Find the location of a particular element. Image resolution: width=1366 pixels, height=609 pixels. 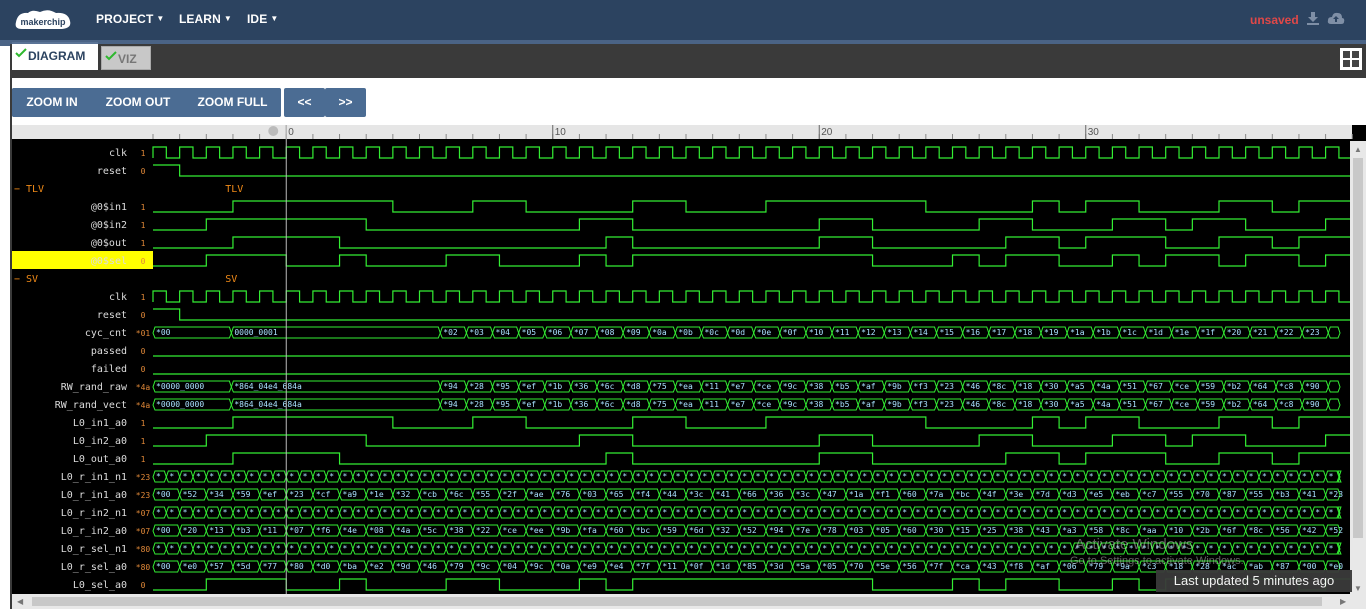

bus-value-label: *04 is located at coordinates (509, 566).